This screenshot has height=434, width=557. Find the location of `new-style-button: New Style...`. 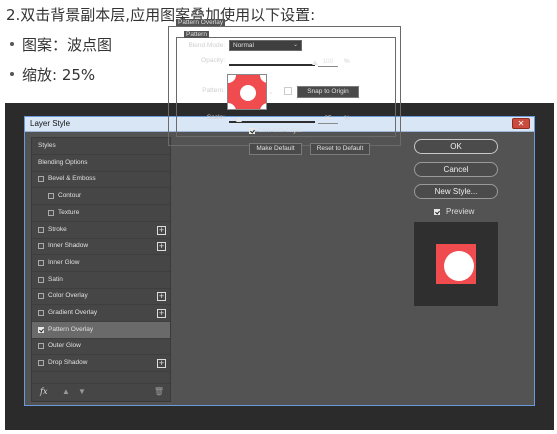

new-style-button: New Style... is located at coordinates (456, 191).